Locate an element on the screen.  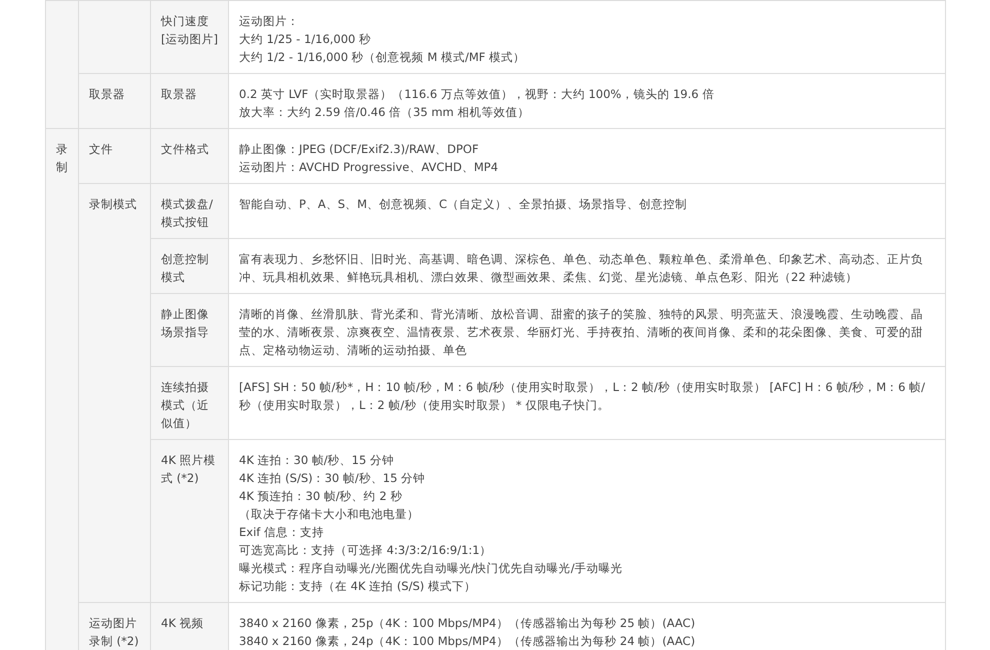
spec-value: 曝光模式：程序自动曝光/光圈优先自动曝光/快门优先自动曝光/手动曝光 is located at coordinates (431, 568).